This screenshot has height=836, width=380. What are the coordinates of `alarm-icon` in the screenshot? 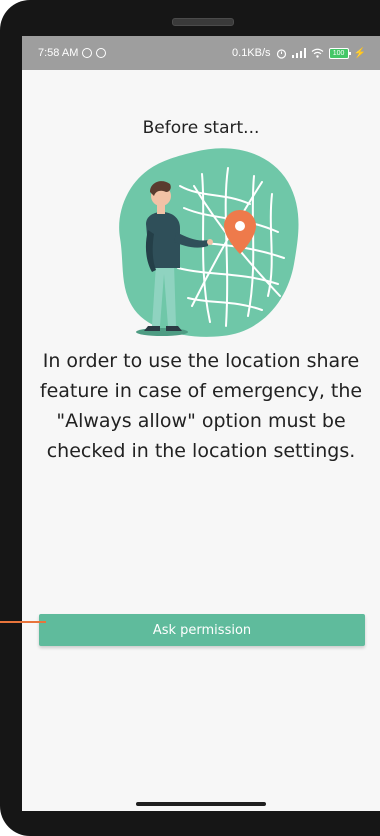 It's located at (281, 53).